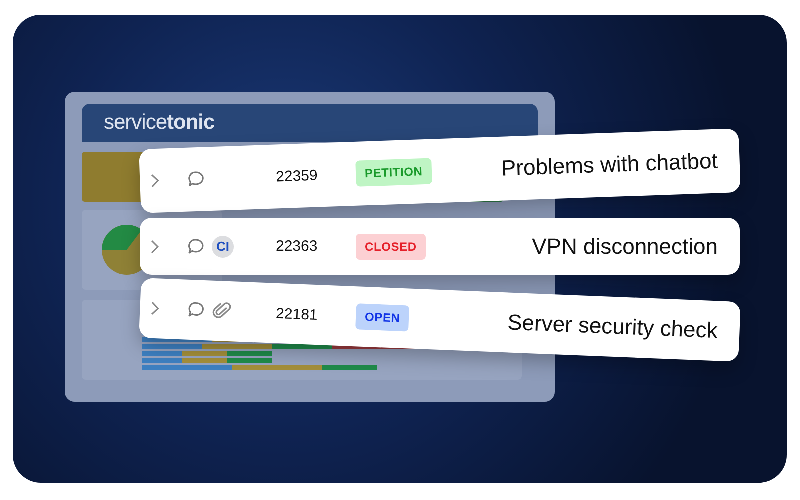 The height and width of the screenshot is (500, 800). What do you see at coordinates (297, 246) in the screenshot?
I see `ticket-number: 22363` at bounding box center [297, 246].